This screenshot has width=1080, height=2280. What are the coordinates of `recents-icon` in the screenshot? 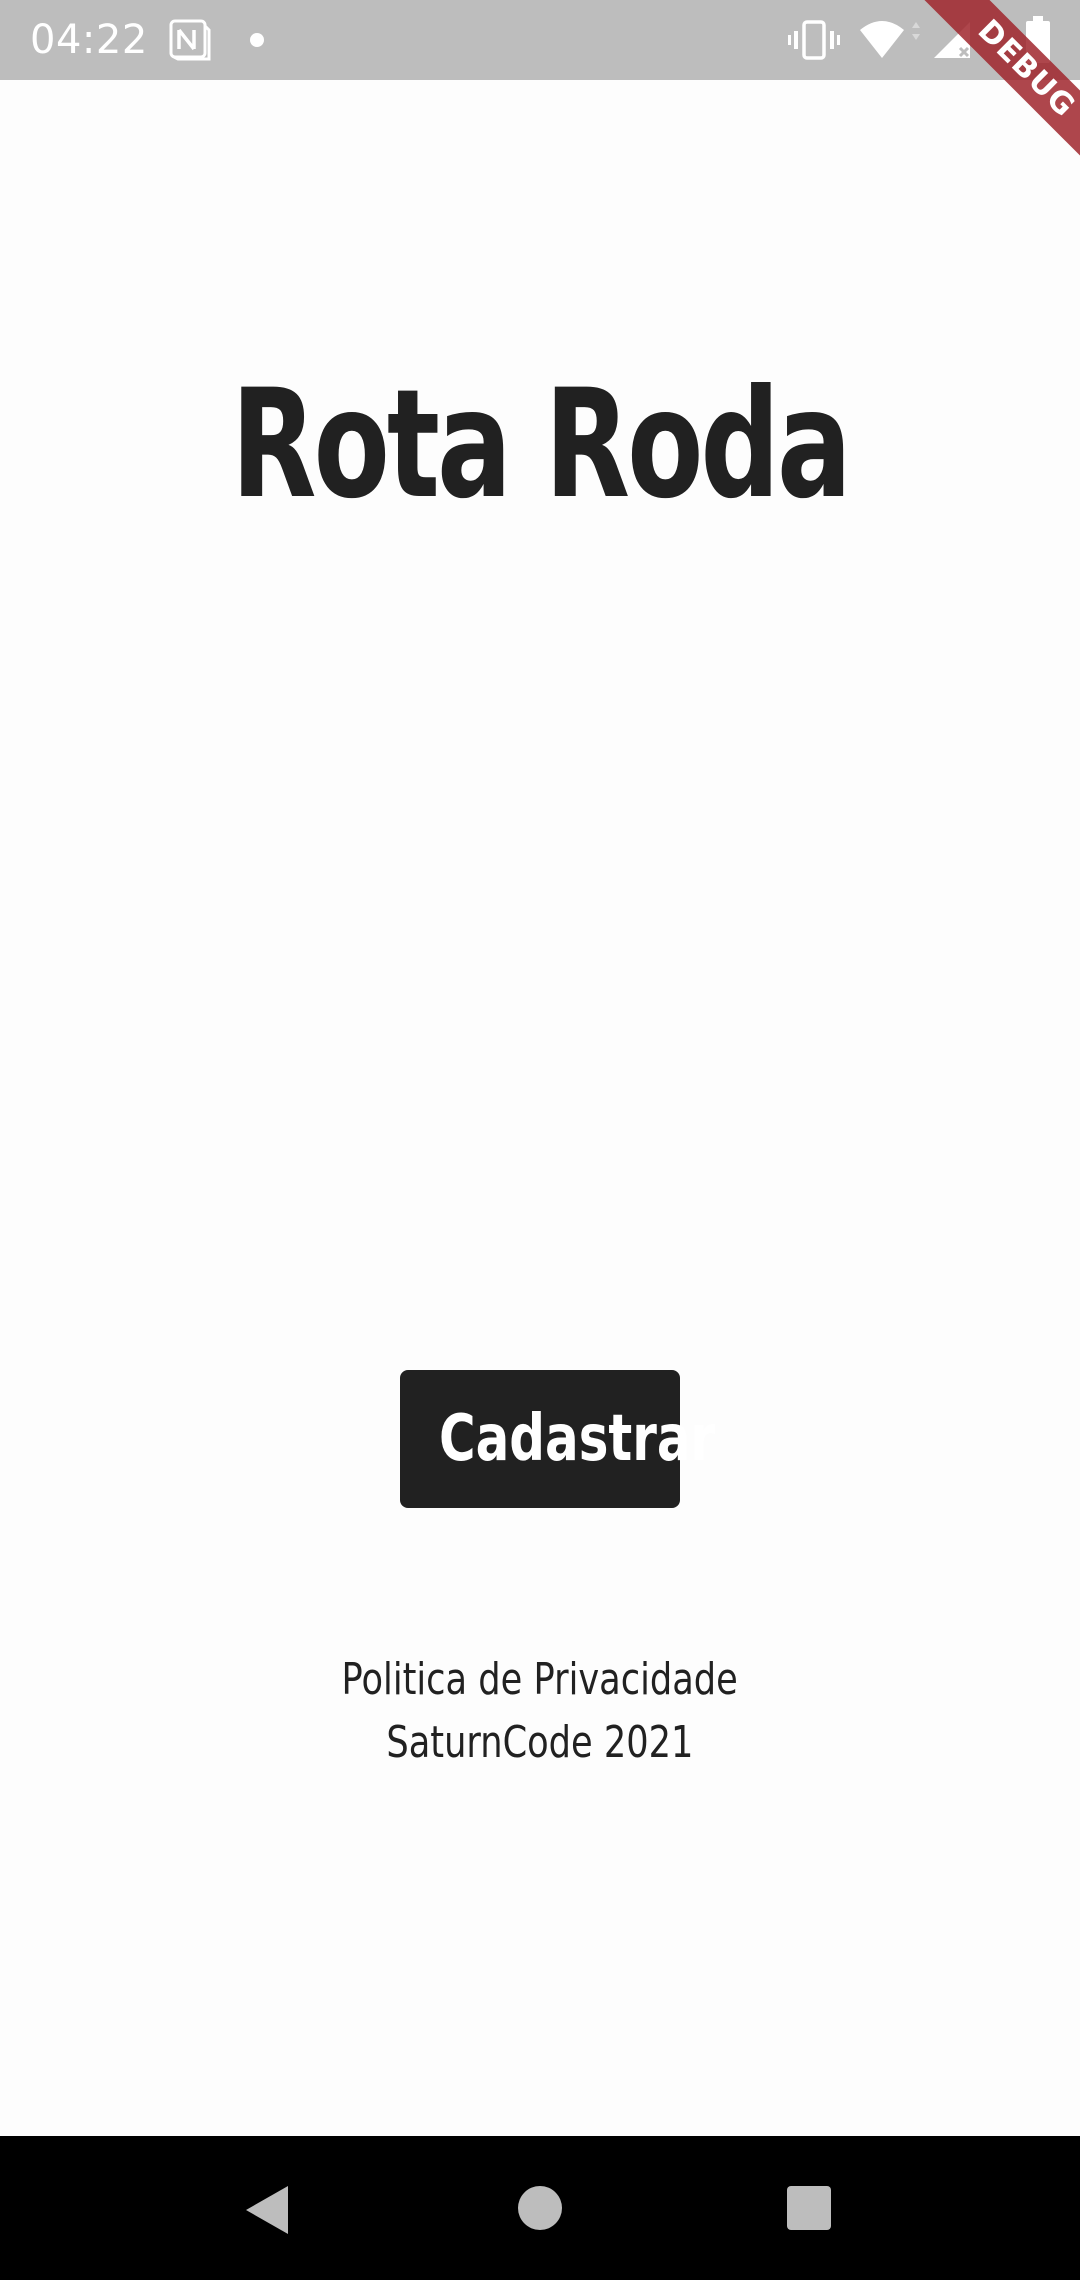 It's located at (809, 2208).